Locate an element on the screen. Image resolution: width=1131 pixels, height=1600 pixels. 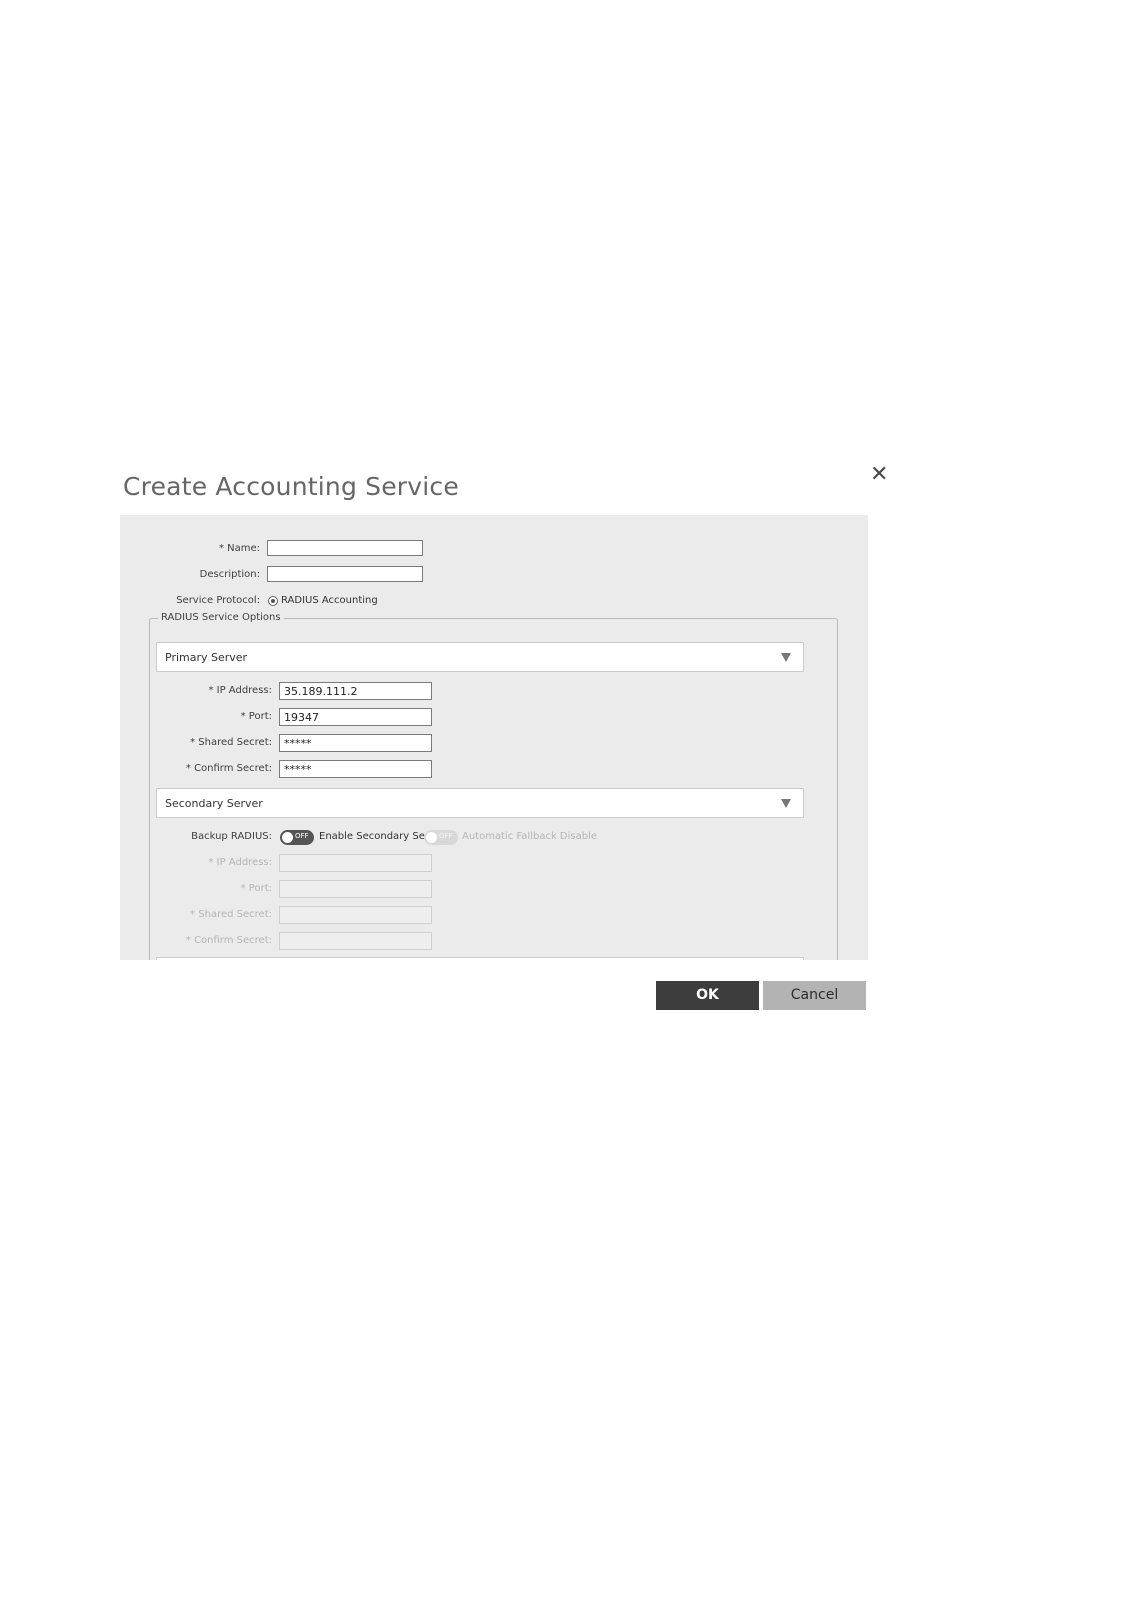
primary-shared-secret-field is located at coordinates (355, 743).